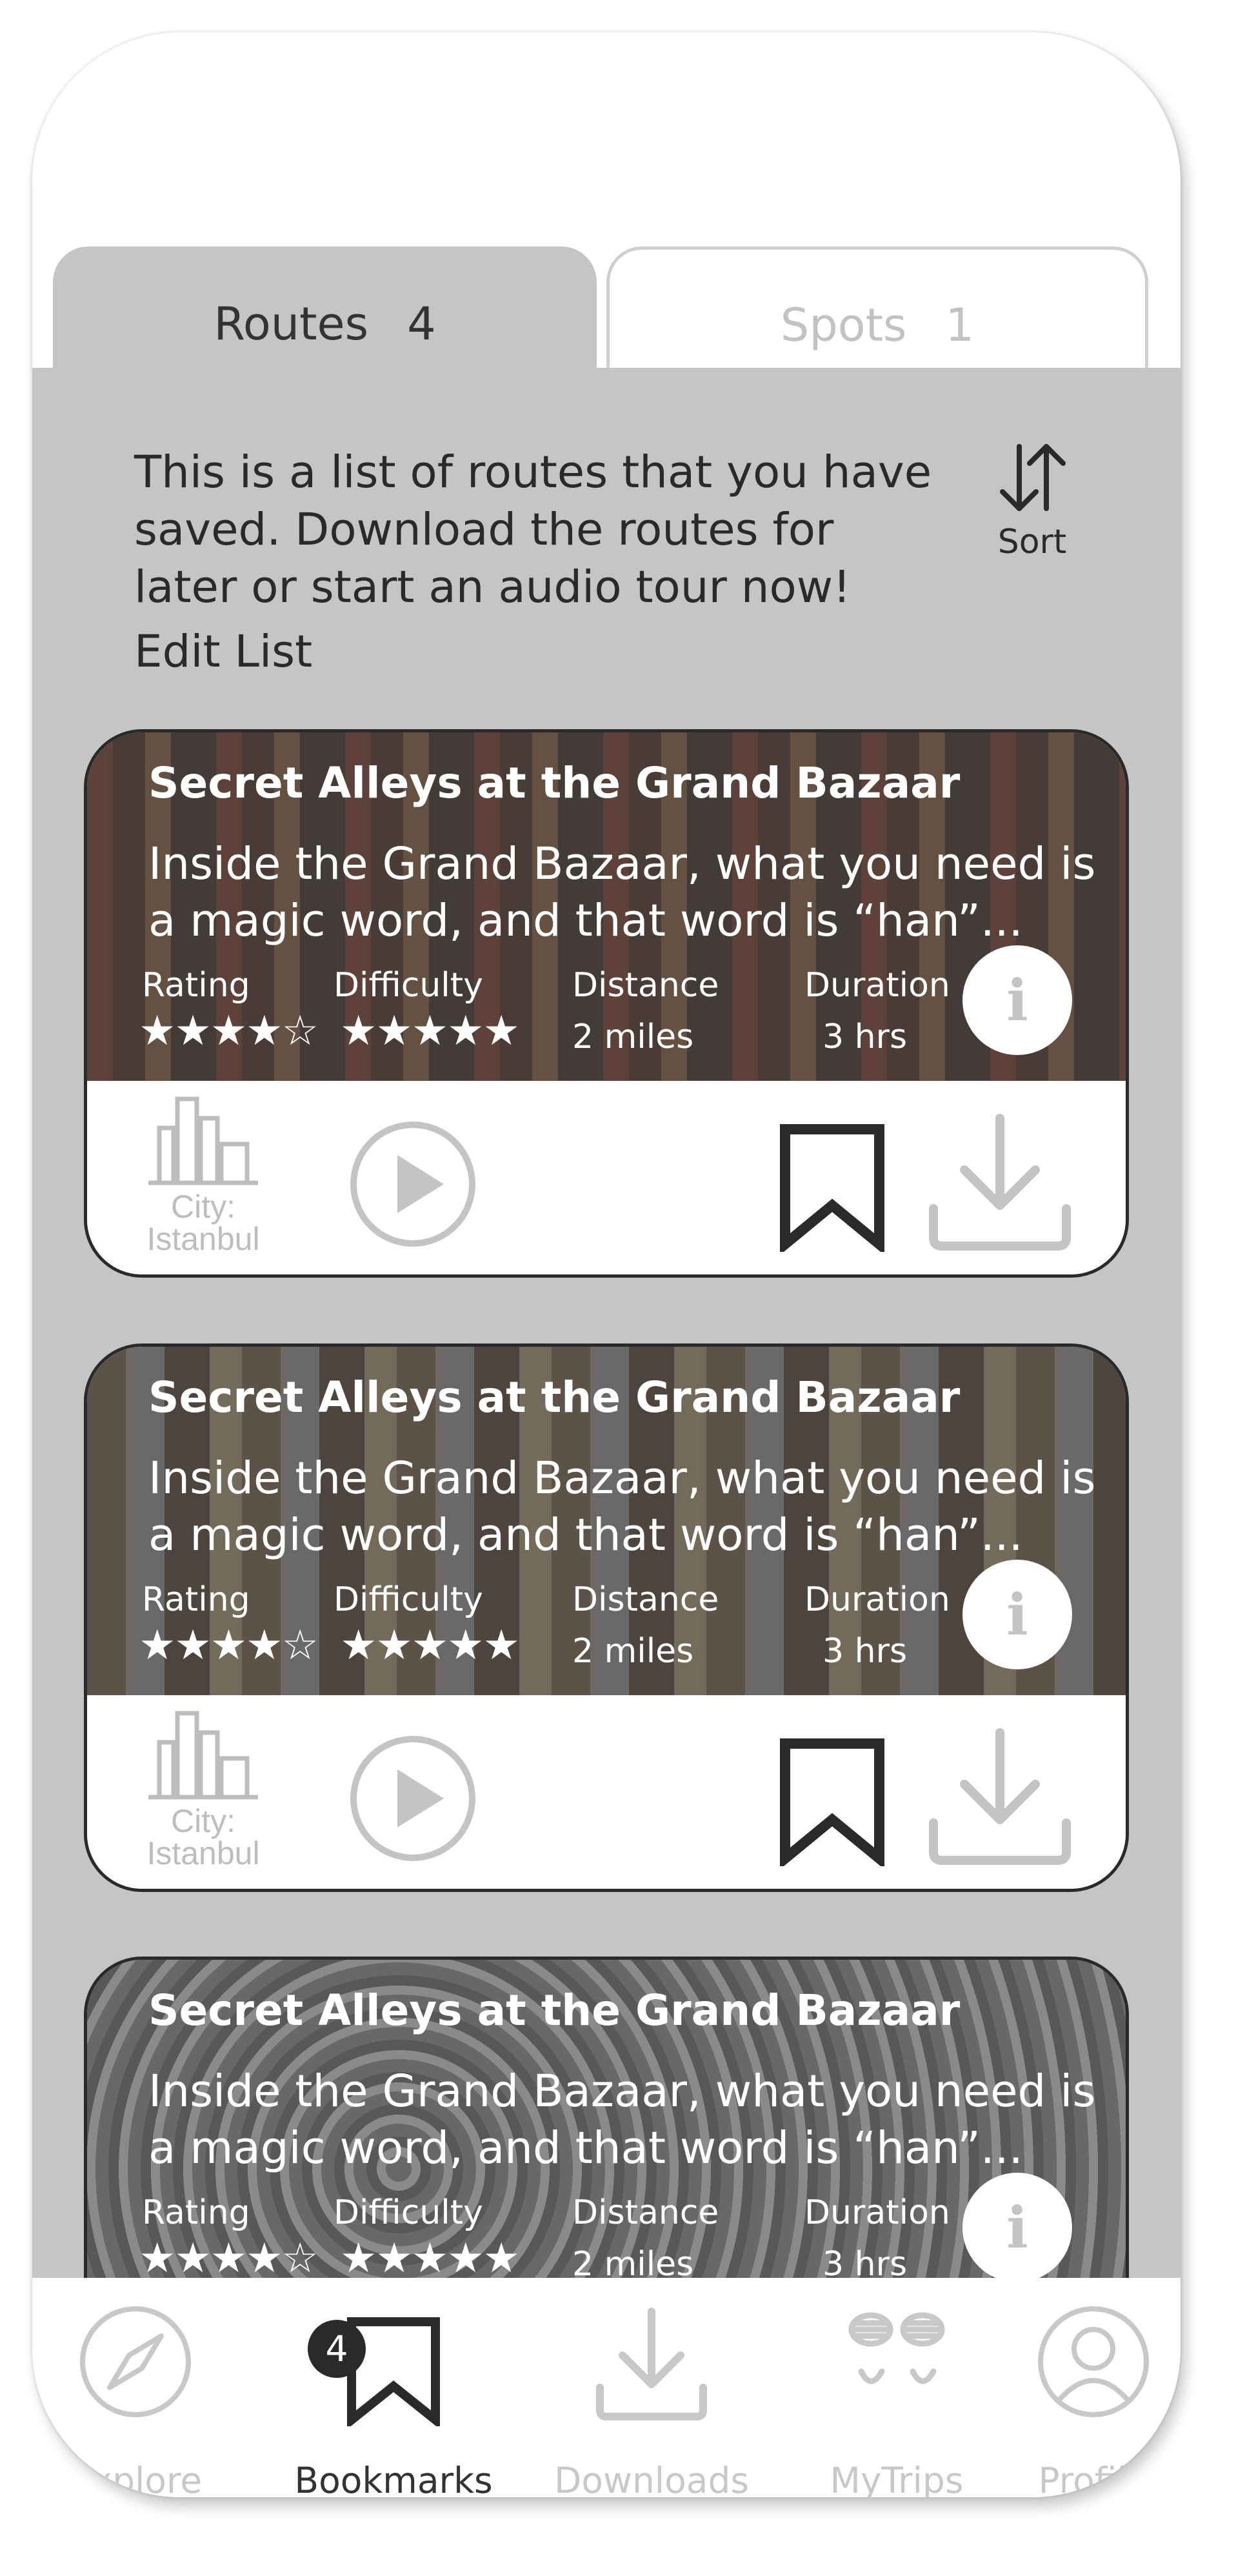 This screenshot has height=2576, width=1236. Describe the element at coordinates (1093, 2478) in the screenshot. I see `nav-label-profile: Profile` at that location.